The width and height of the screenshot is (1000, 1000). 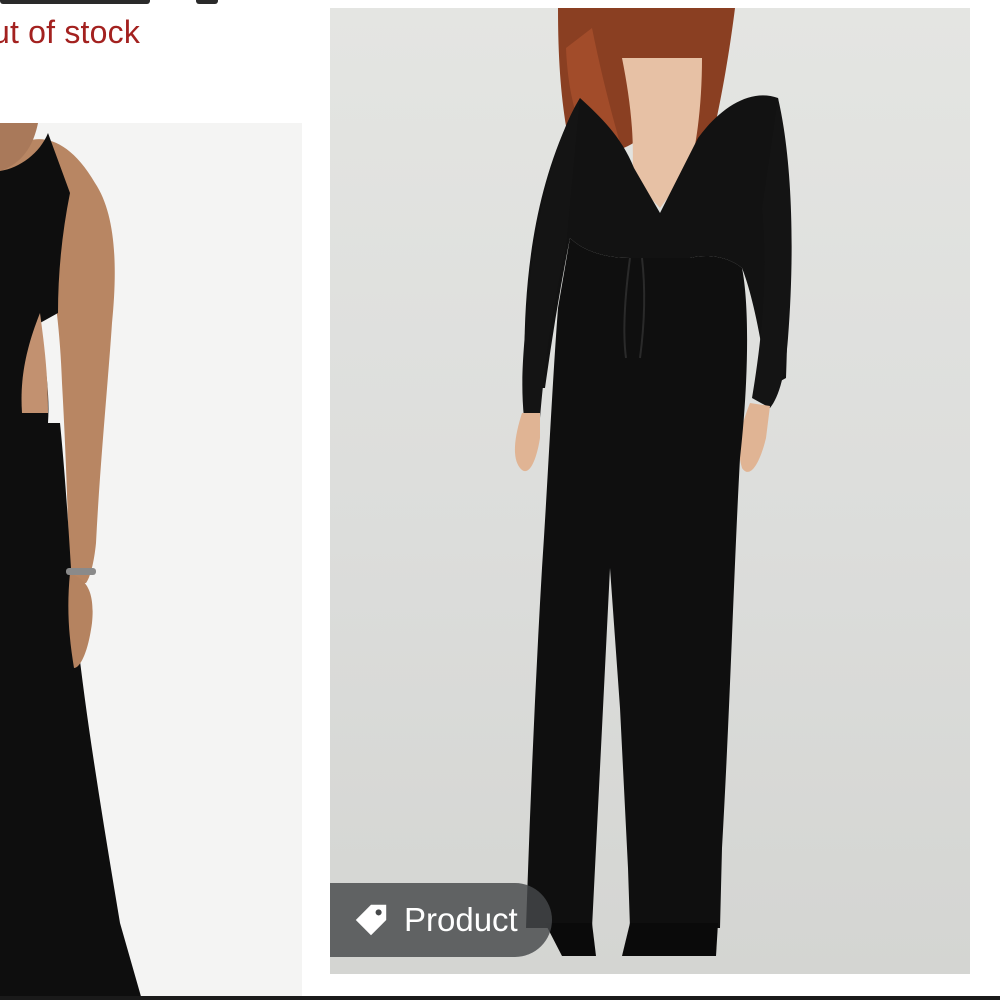 What do you see at coordinates (371, 920) in the screenshot?
I see `tag-icon` at bounding box center [371, 920].